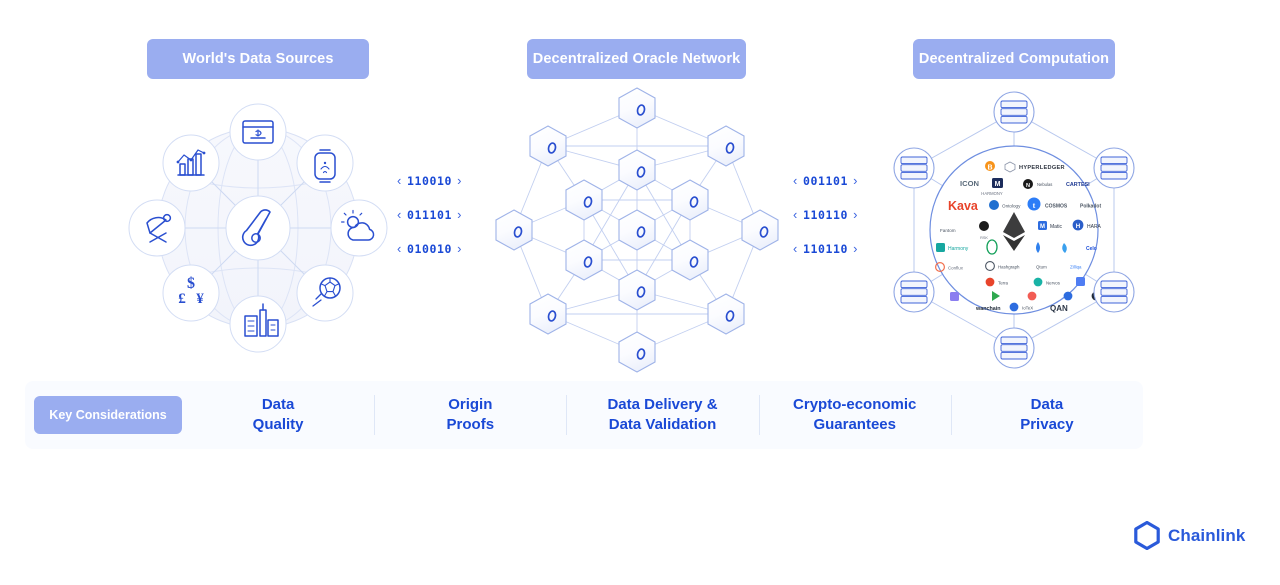 The image size is (1280, 585). I want to click on bit-row: ‹ 011101 ›, so click(429, 214).